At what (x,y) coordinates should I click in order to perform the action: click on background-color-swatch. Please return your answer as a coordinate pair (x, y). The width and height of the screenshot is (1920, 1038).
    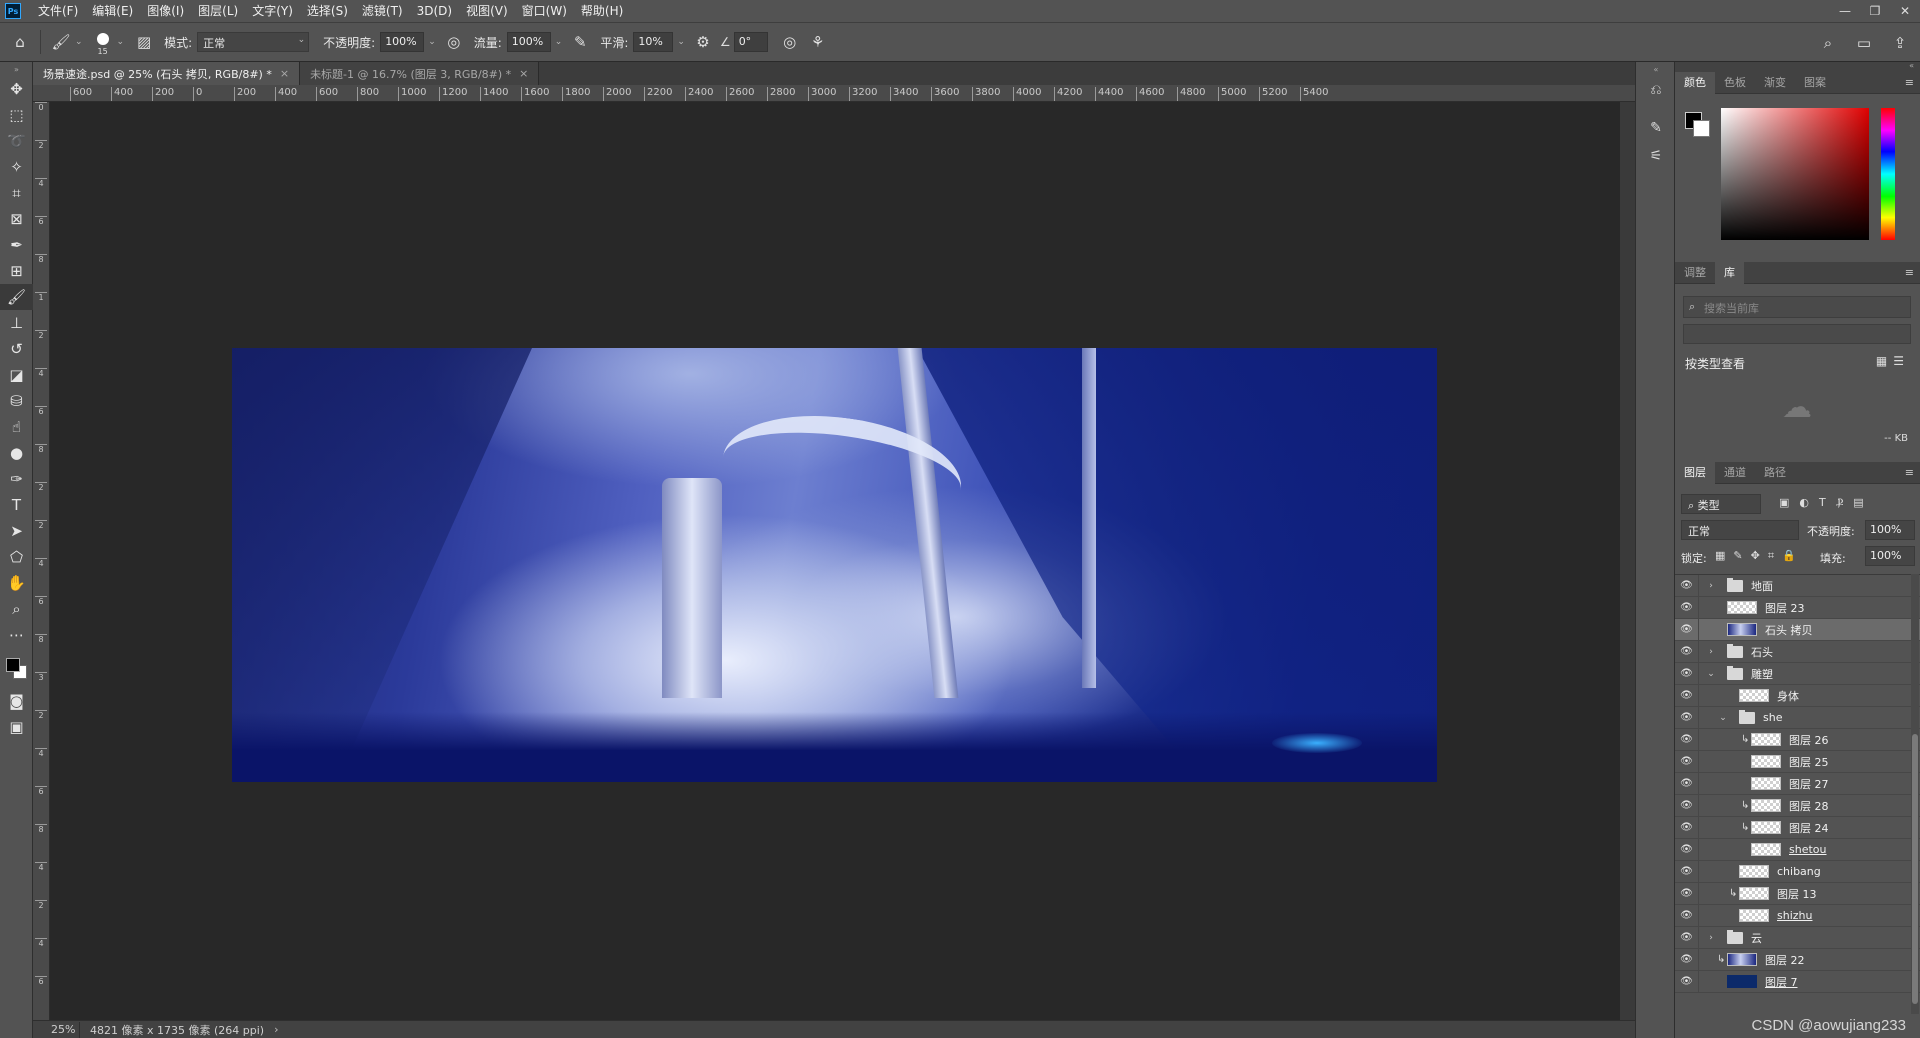
    Looking at the image, I should click on (1701, 128).